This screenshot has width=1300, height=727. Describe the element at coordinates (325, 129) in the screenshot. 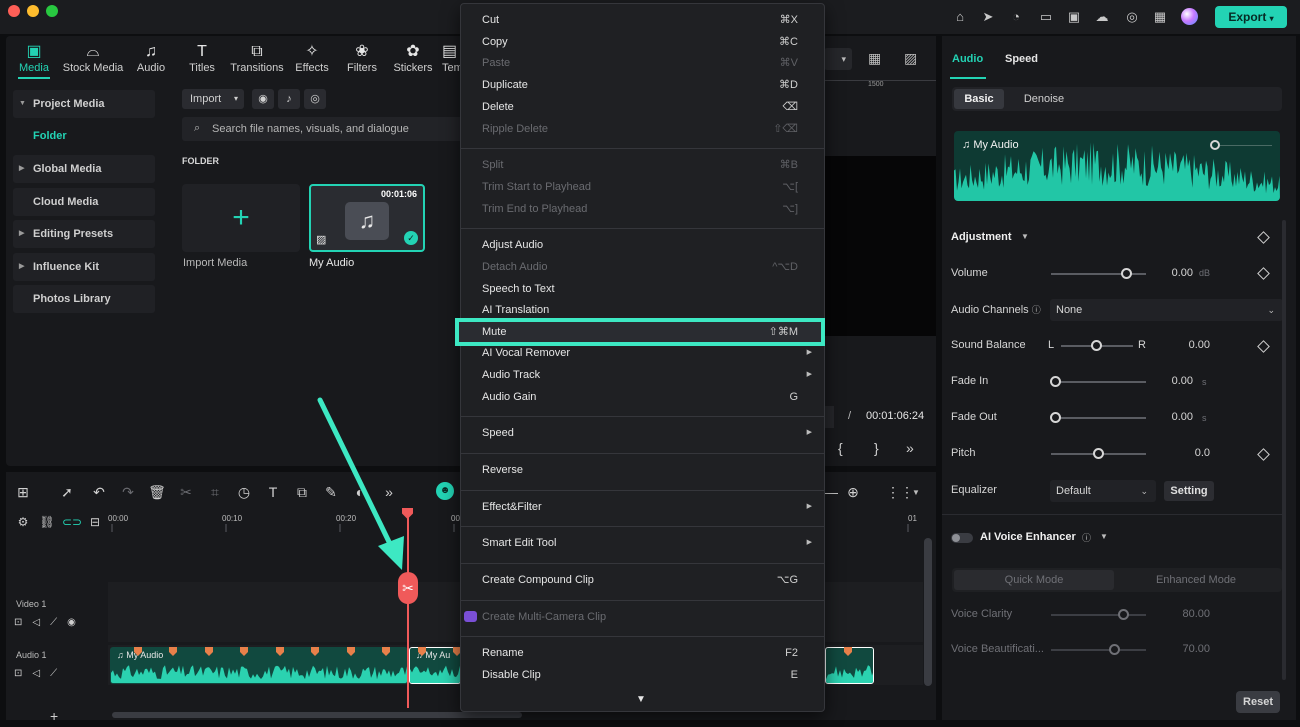

I see `search-input: Search file names, visuals, and dialogue` at that location.